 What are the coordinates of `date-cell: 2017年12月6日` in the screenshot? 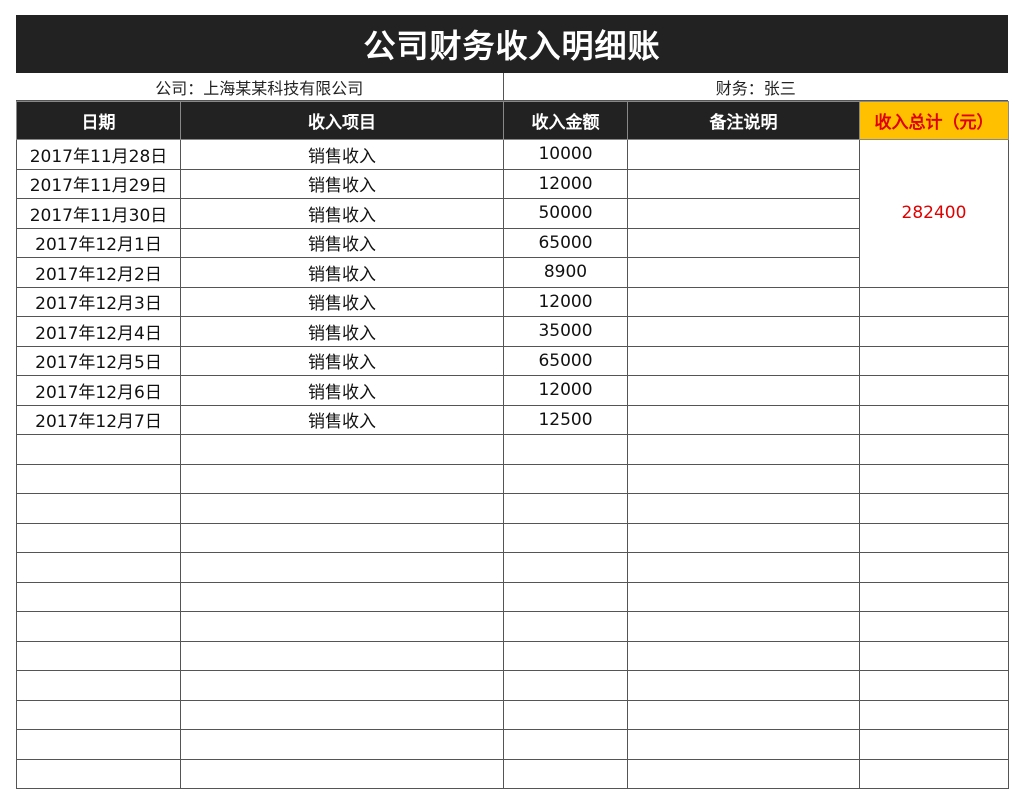 It's located at (98, 390).